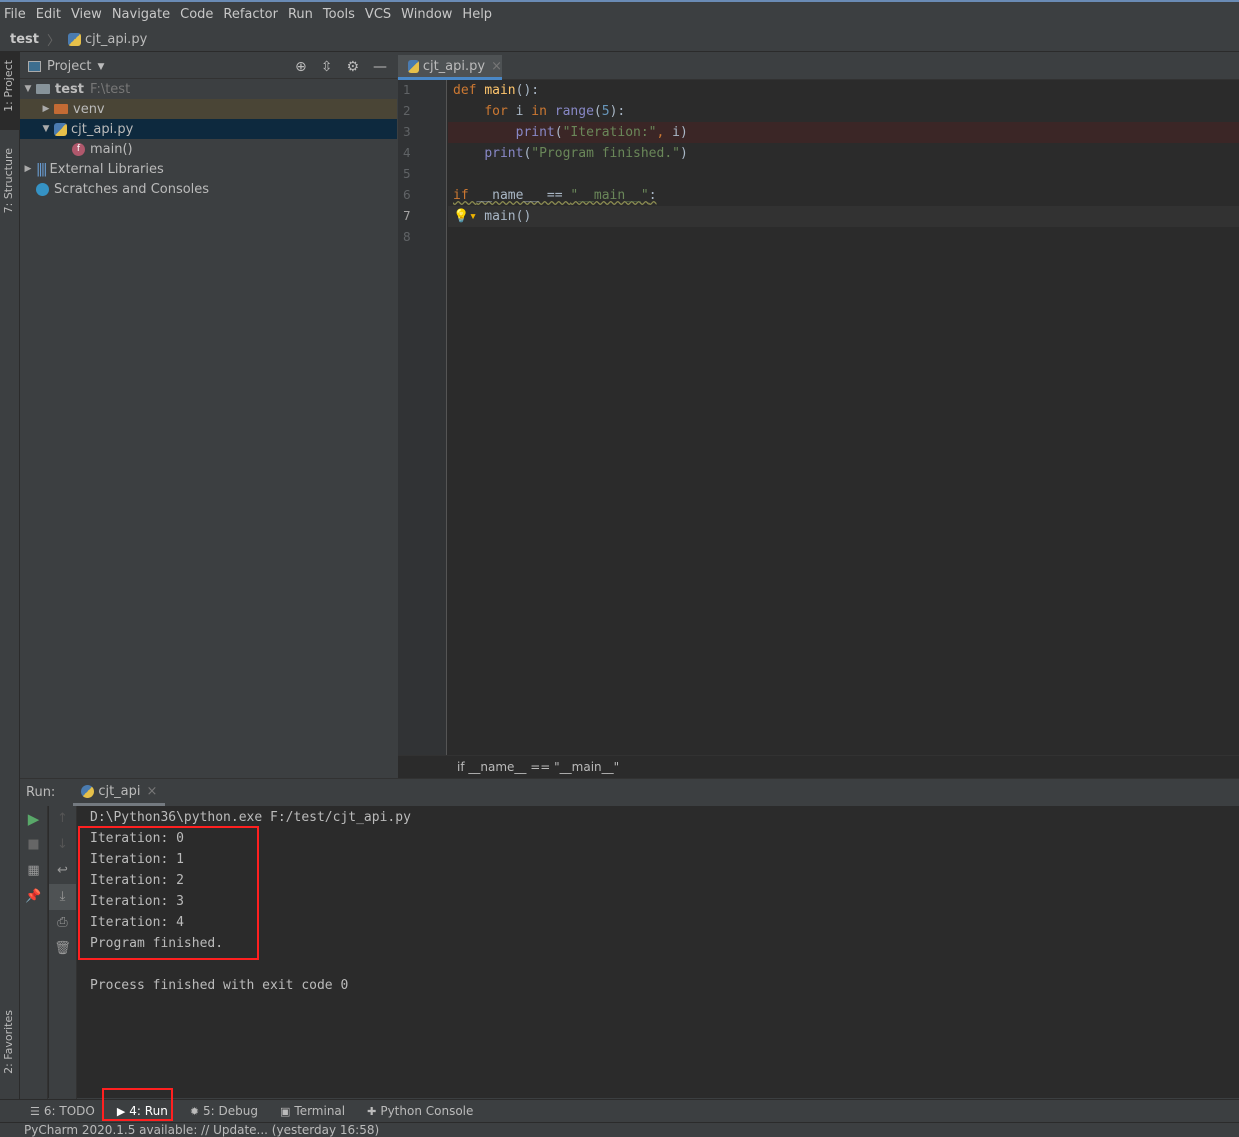  Describe the element at coordinates (327, 67) in the screenshot. I see `collapse-all-icon: ⇳` at that location.